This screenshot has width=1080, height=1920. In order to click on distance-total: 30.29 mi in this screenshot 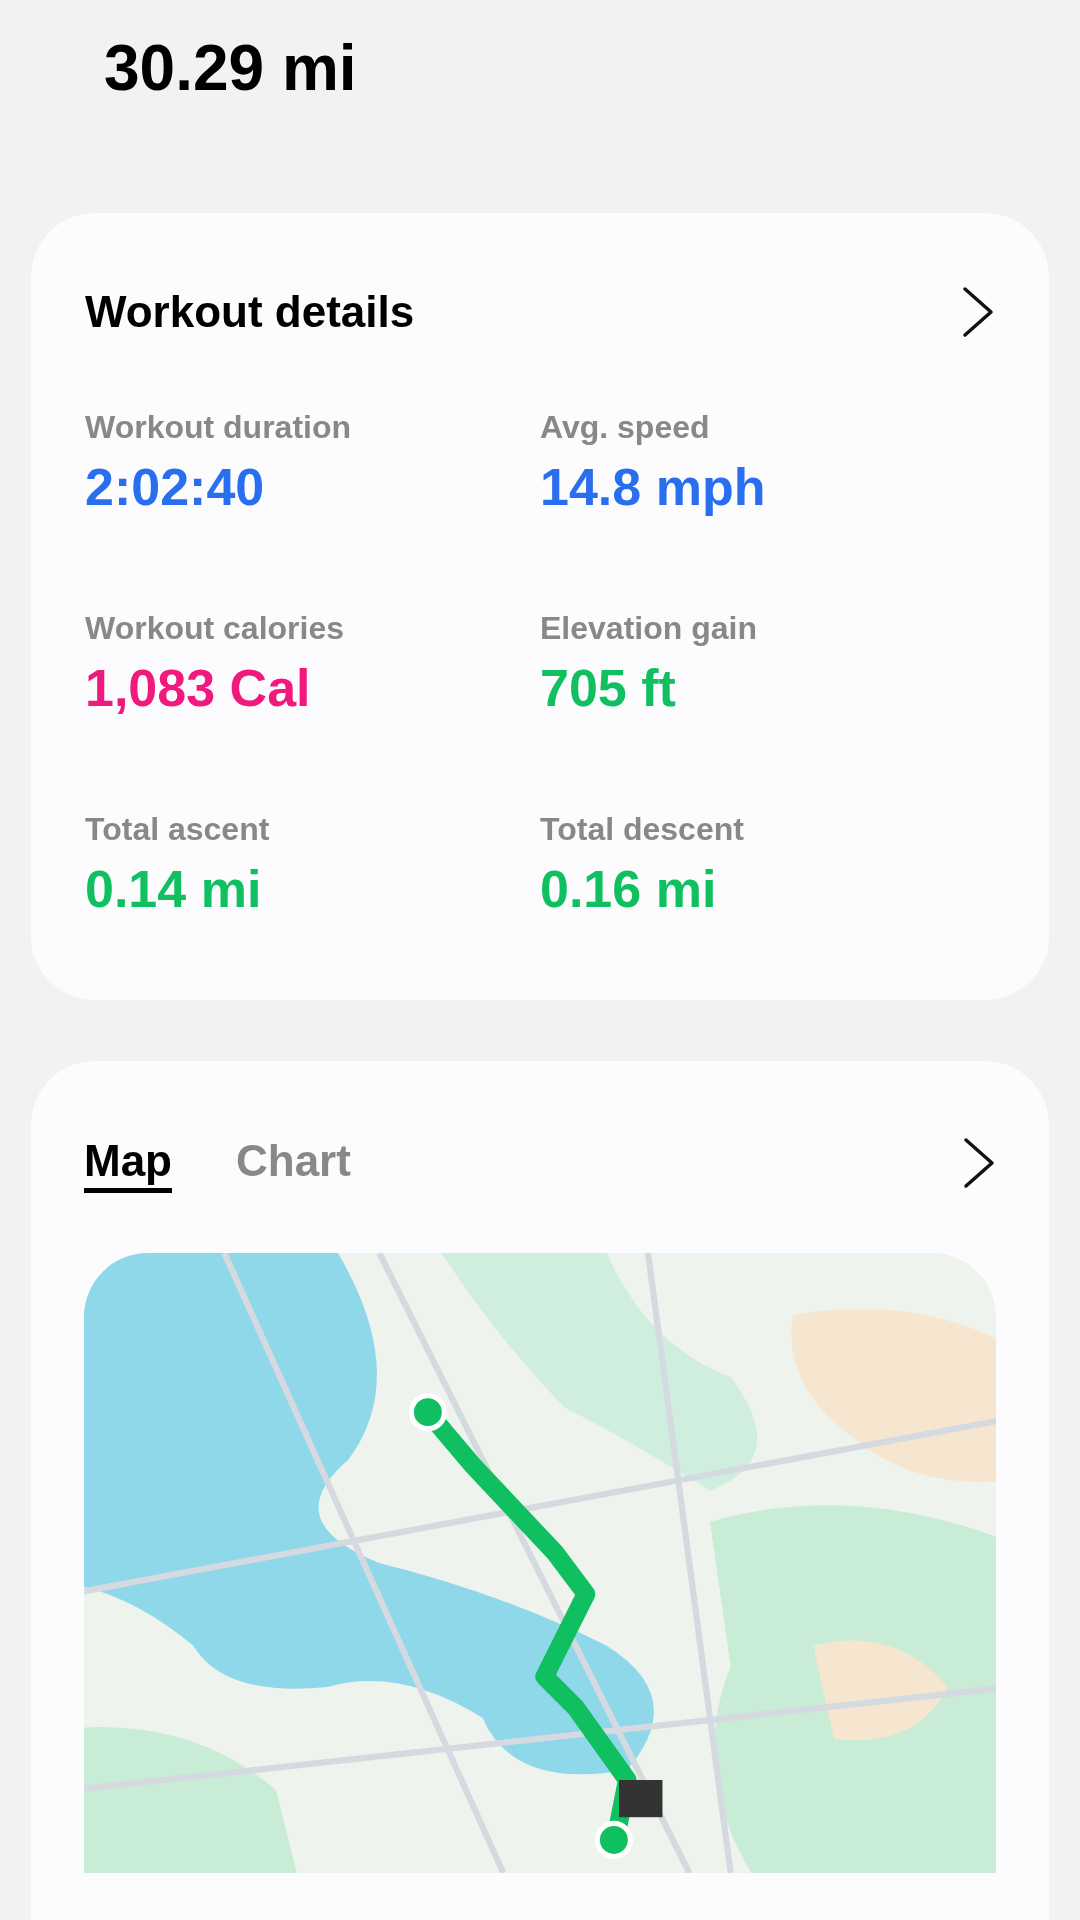, I will do `click(231, 68)`.